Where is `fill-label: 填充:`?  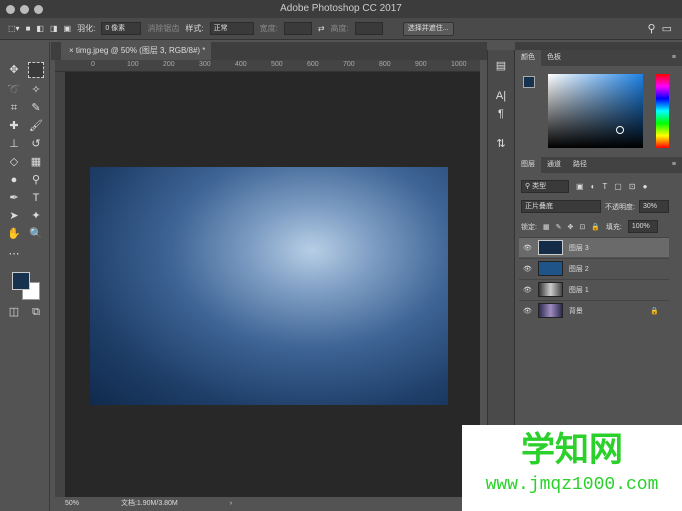
fill-label: 填充: is located at coordinates (613, 227).